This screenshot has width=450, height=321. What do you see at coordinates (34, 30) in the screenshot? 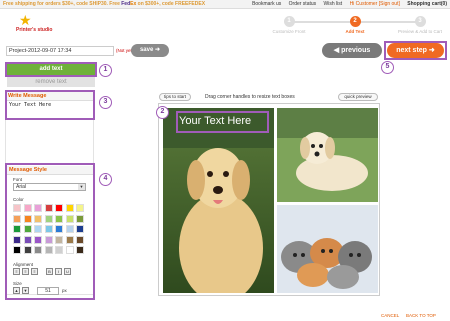
I see `logo-text: Printer's studio` at bounding box center [34, 30].